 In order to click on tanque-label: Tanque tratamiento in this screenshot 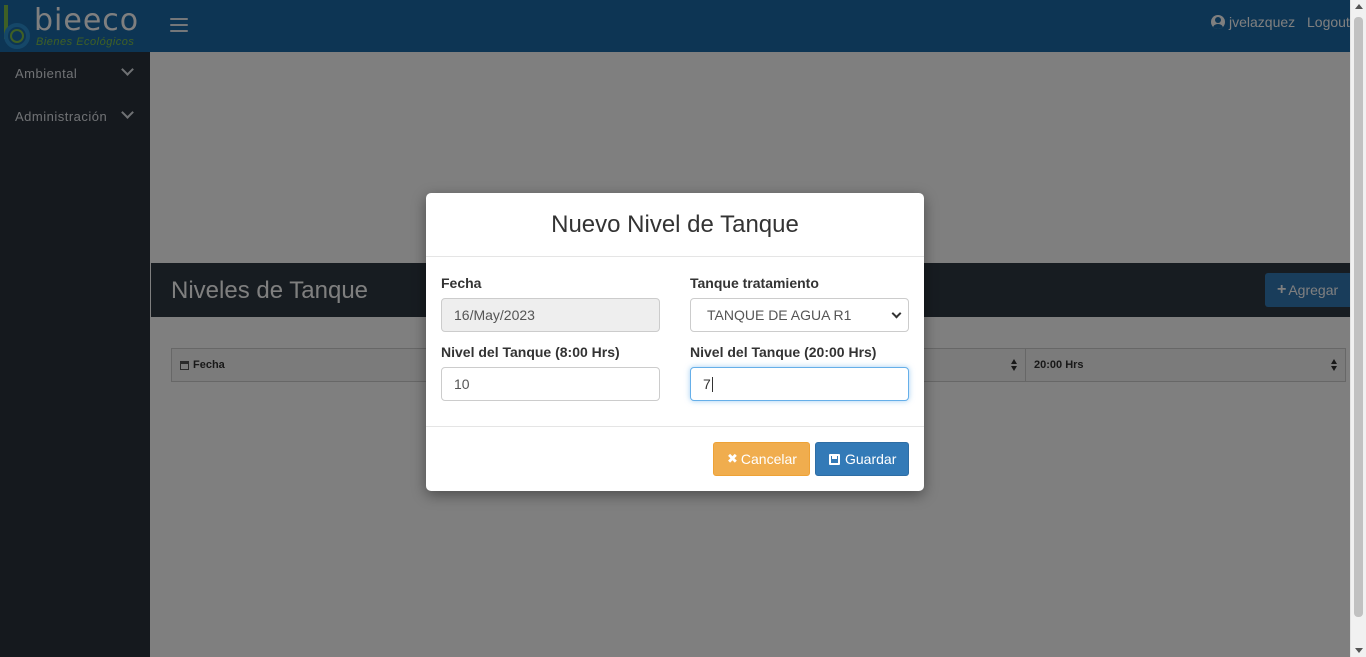, I will do `click(754, 283)`.